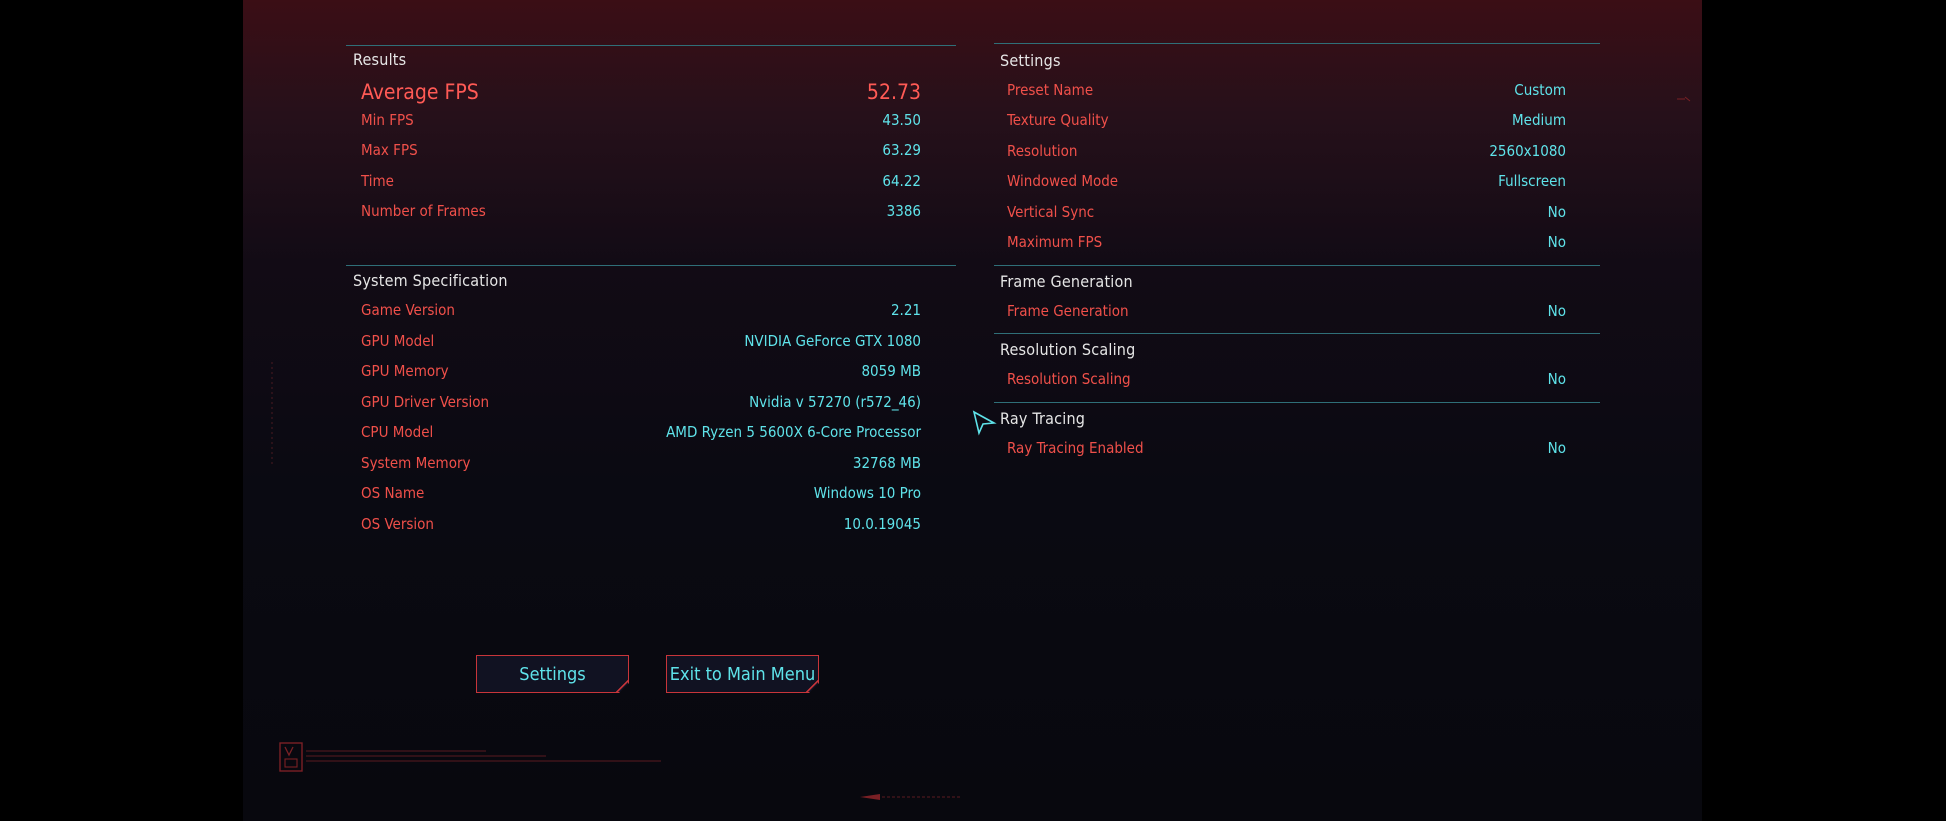 The image size is (1946, 821). I want to click on system-row-label: CPU Model, so click(397, 432).